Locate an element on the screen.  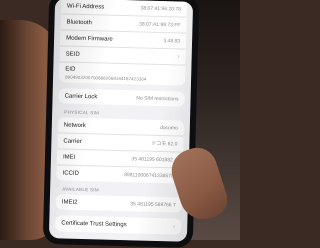
carrier-lock-label: Carrier Lock is located at coordinates (81, 96).